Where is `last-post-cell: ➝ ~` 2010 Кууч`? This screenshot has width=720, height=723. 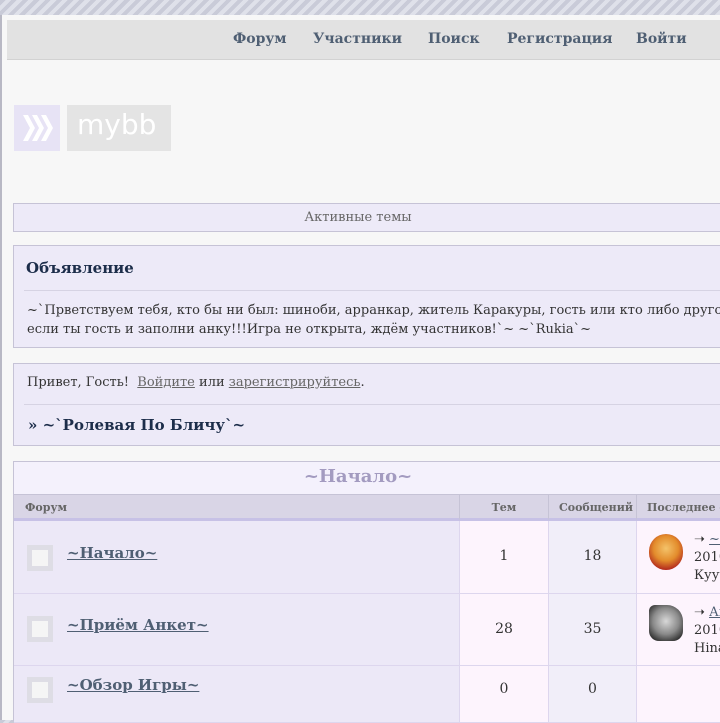
last-post-cell: ➝ ~` 2010 Кууч is located at coordinates (678, 557).